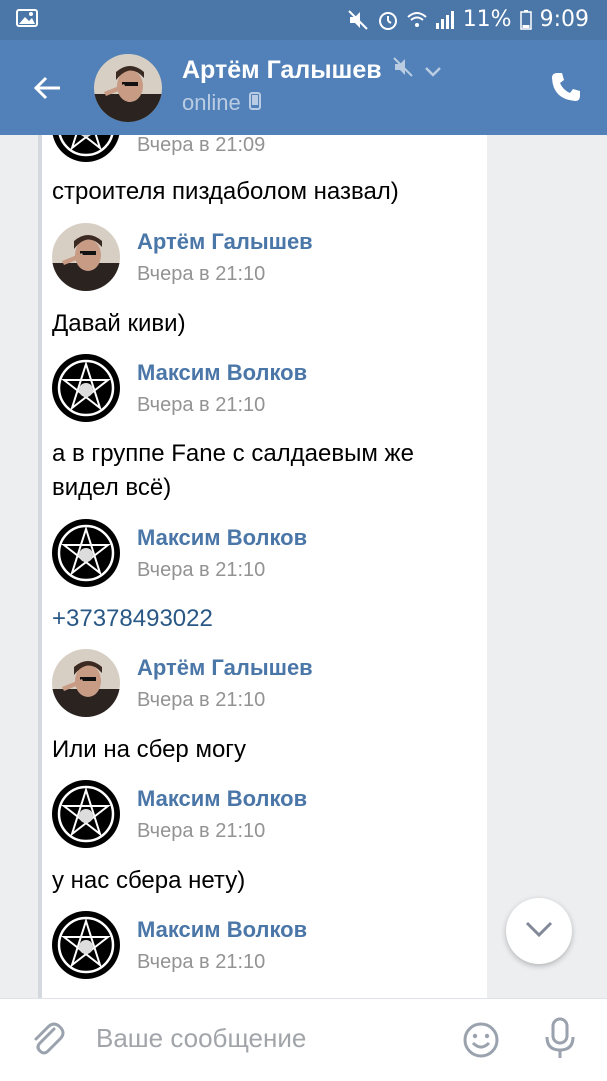  What do you see at coordinates (388, 20) in the screenshot?
I see `alarm-icon` at bounding box center [388, 20].